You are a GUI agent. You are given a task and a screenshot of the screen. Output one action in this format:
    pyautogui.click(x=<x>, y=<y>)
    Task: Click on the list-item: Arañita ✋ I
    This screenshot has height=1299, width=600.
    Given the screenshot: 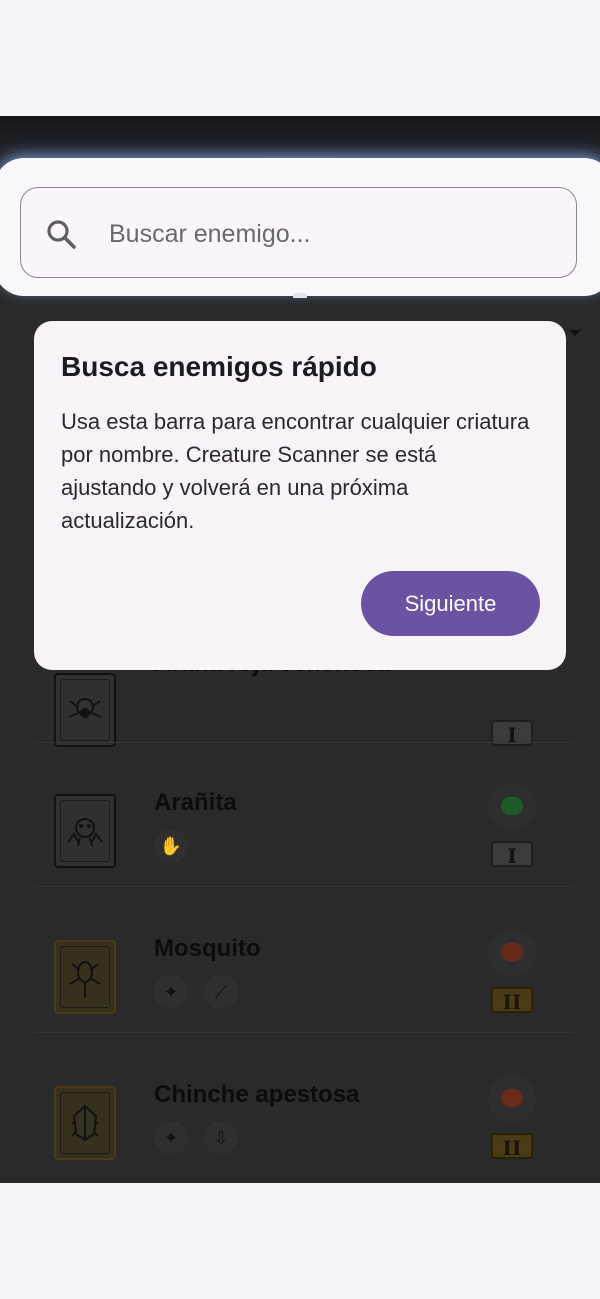 What is the action you would take?
    pyautogui.click(x=300, y=855)
    